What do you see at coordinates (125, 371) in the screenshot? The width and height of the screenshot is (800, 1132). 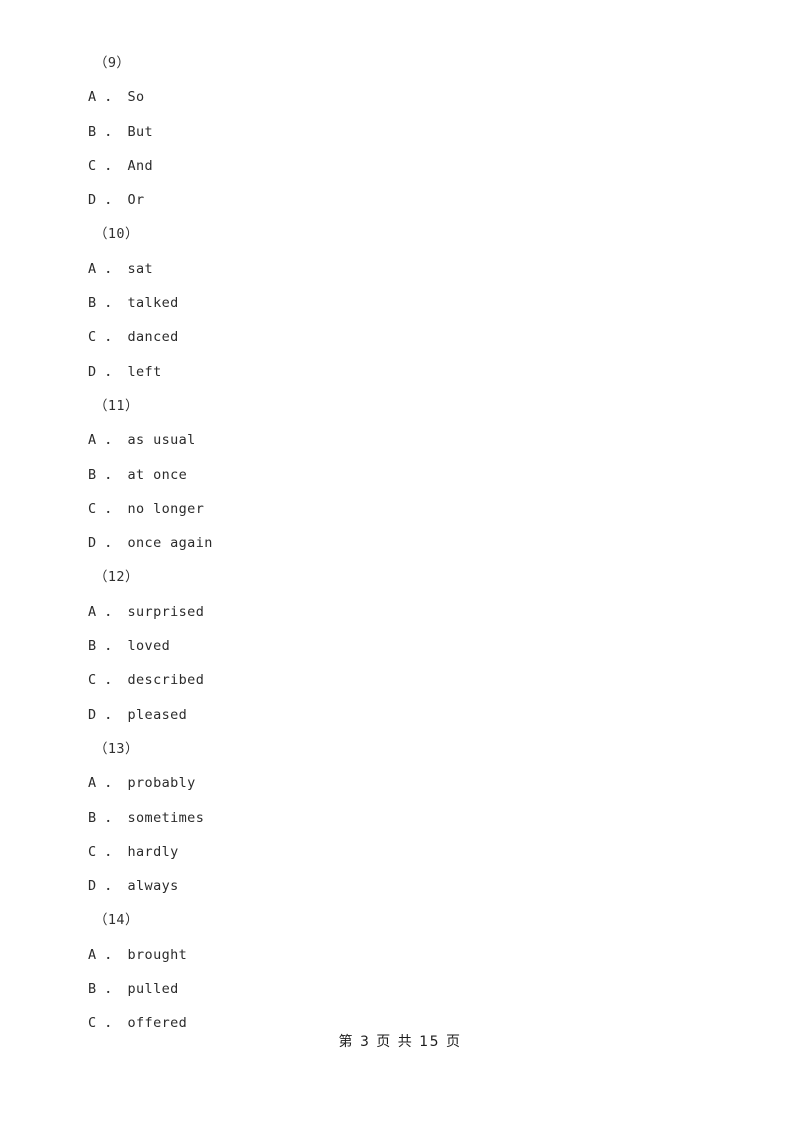 I see `answer-option: D ． left` at bounding box center [125, 371].